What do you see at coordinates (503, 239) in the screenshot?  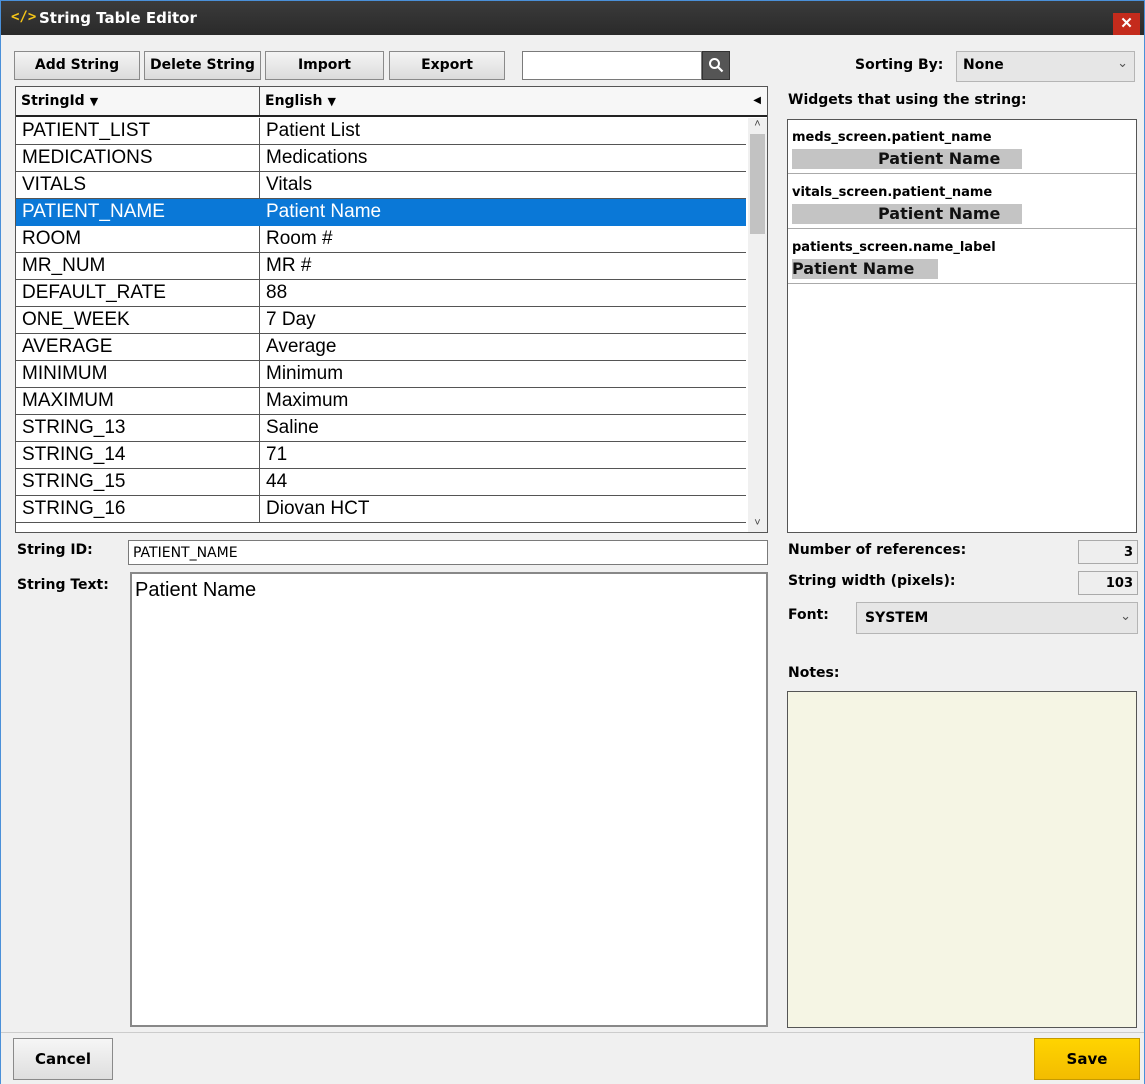 I see `row-english-text: Room #` at bounding box center [503, 239].